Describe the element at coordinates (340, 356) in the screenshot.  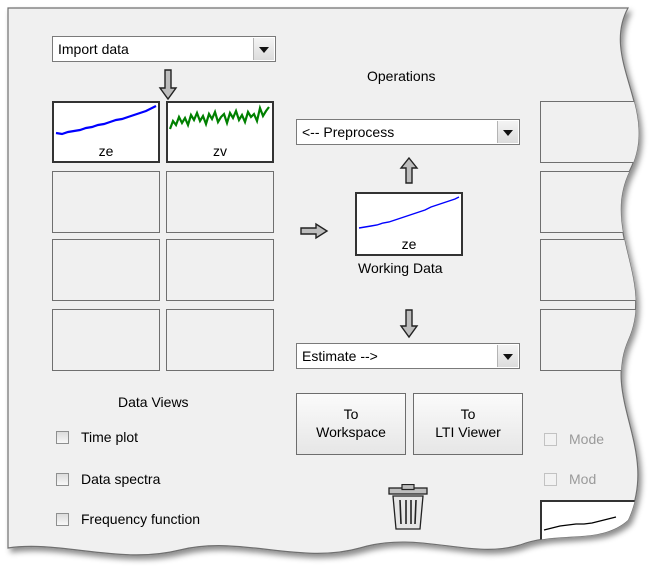
I see `estimate-value: Estimate -->` at that location.